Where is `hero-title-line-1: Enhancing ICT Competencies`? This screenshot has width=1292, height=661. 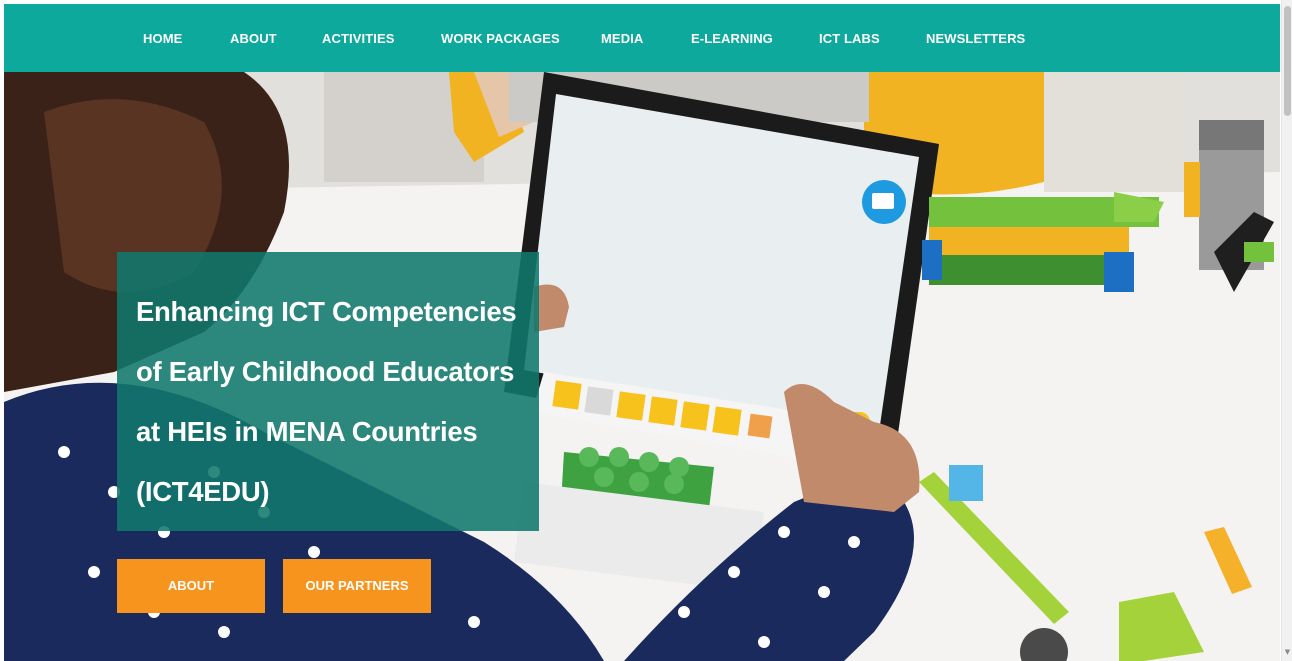 hero-title-line-1: Enhancing ICT Competencies is located at coordinates (326, 311).